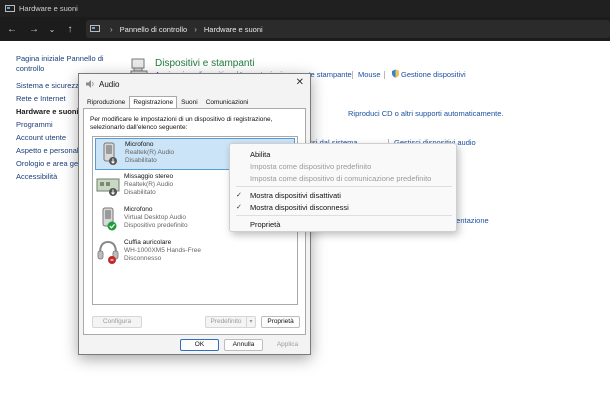  What do you see at coordinates (251, 322) in the screenshot?
I see `set-default-dropdown-chevron-icon: ▾` at bounding box center [251, 322].